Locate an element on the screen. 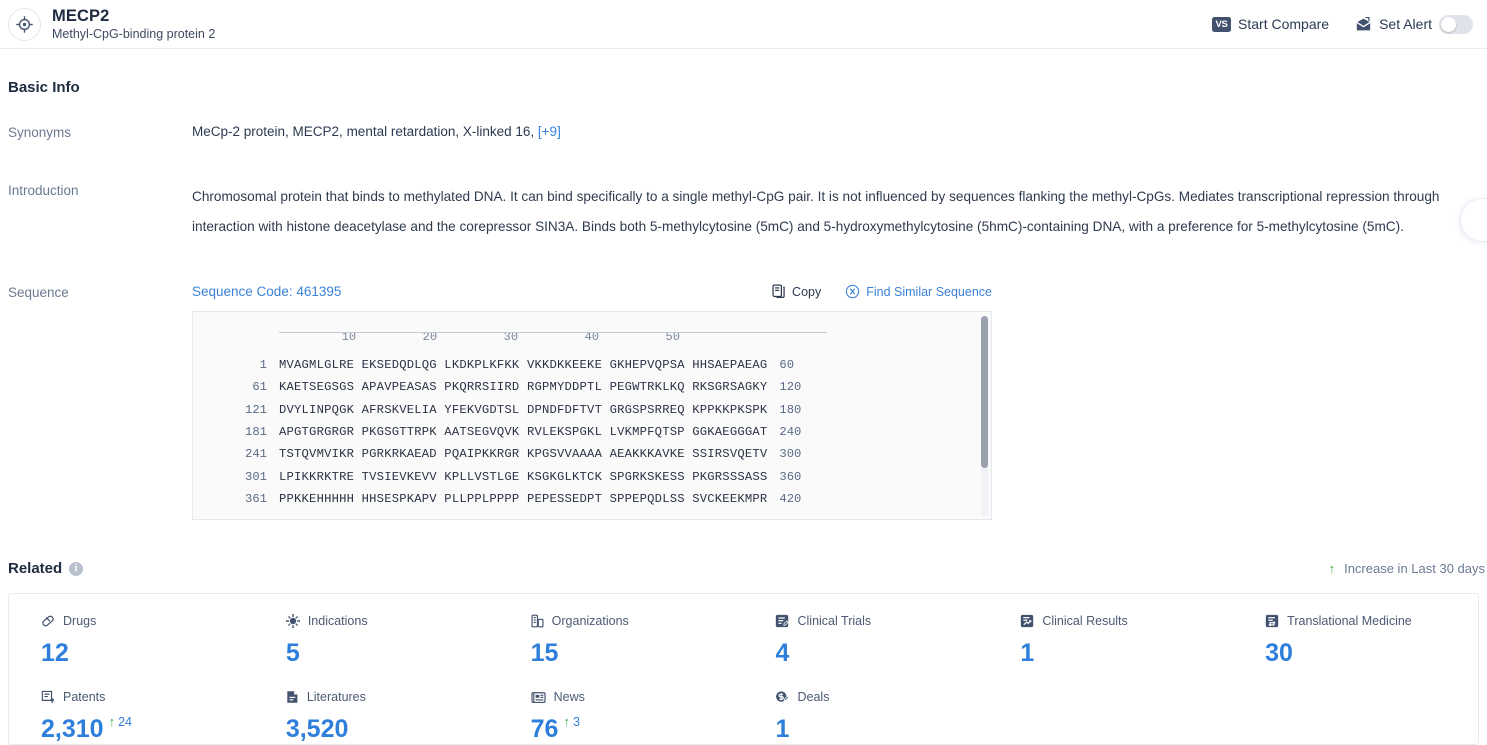 The image size is (1487, 745). related-card-drugs: Drugs 12 is located at coordinates (131, 640).